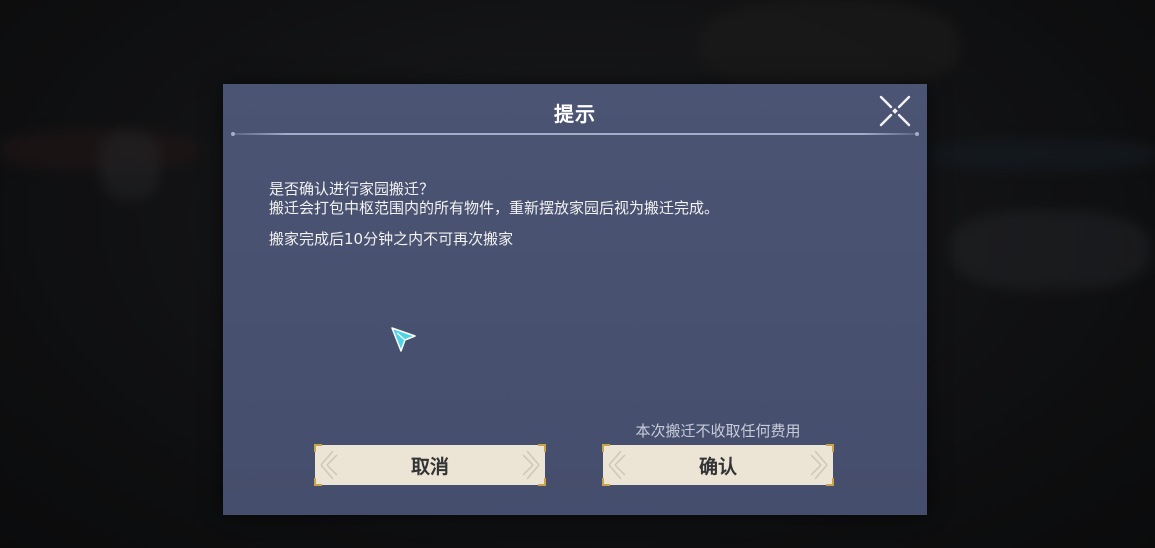 The image size is (1155, 548). I want to click on message-line: 是否确认进行家园搬迁？, so click(352, 189).